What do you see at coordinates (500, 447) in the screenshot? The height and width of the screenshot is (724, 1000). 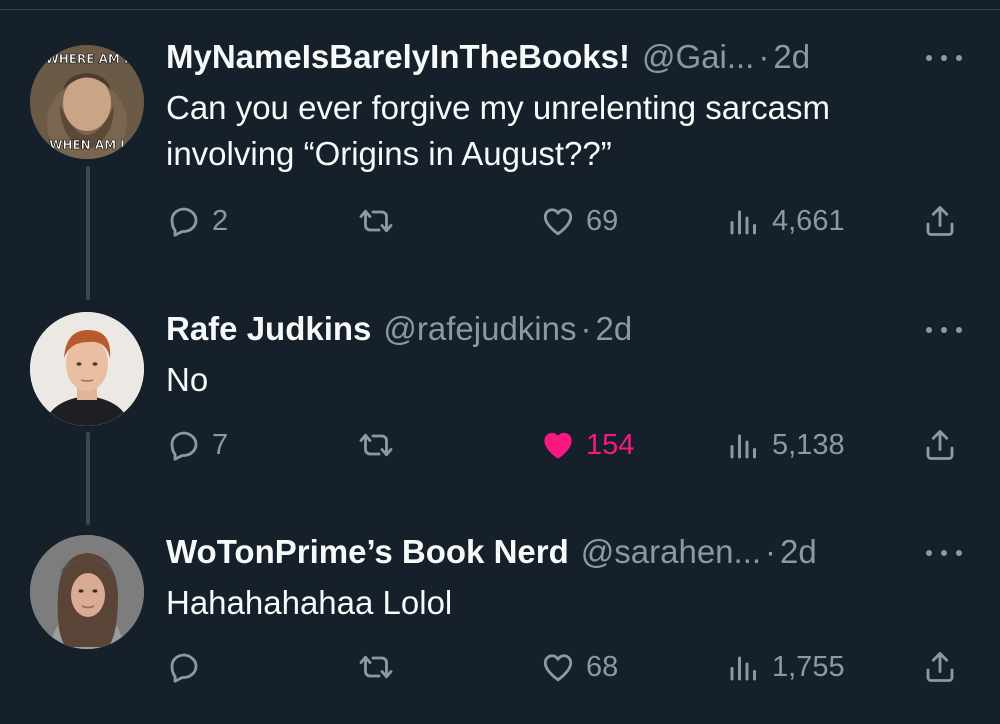 I see `action-bar: 7 154 5,138` at bounding box center [500, 447].